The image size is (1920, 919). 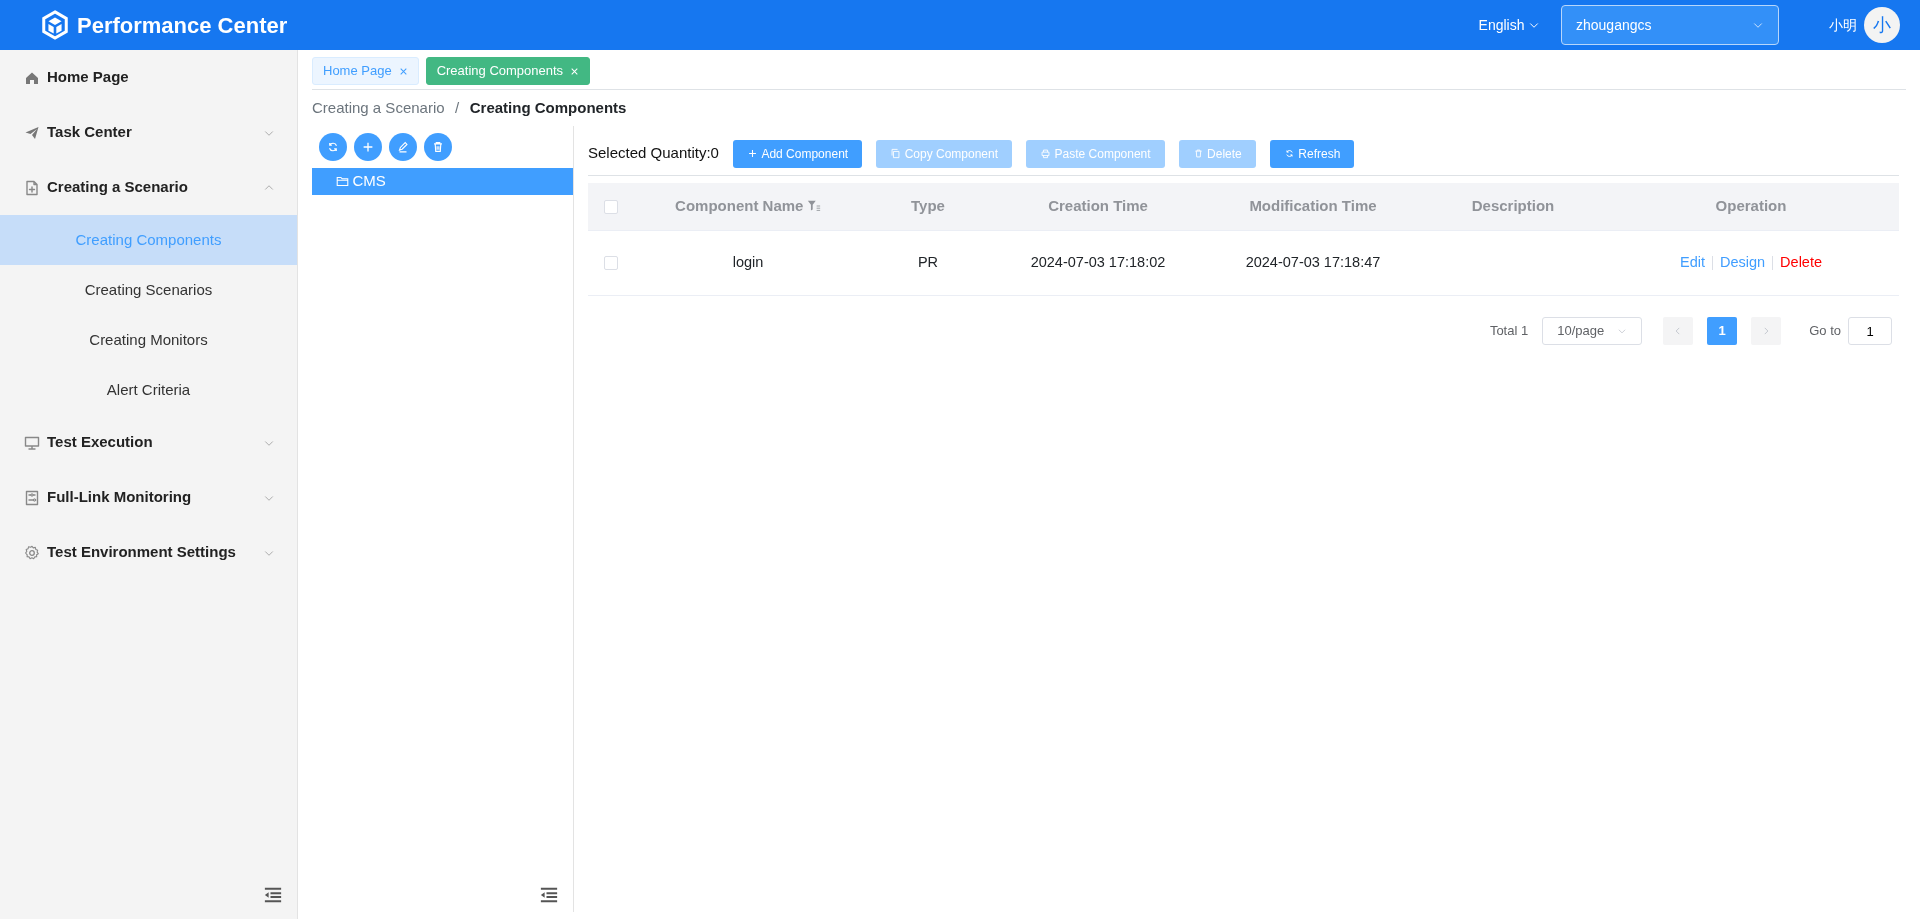 What do you see at coordinates (148, 340) in the screenshot?
I see `sidebar-submenu-item: Creating Monitors` at bounding box center [148, 340].